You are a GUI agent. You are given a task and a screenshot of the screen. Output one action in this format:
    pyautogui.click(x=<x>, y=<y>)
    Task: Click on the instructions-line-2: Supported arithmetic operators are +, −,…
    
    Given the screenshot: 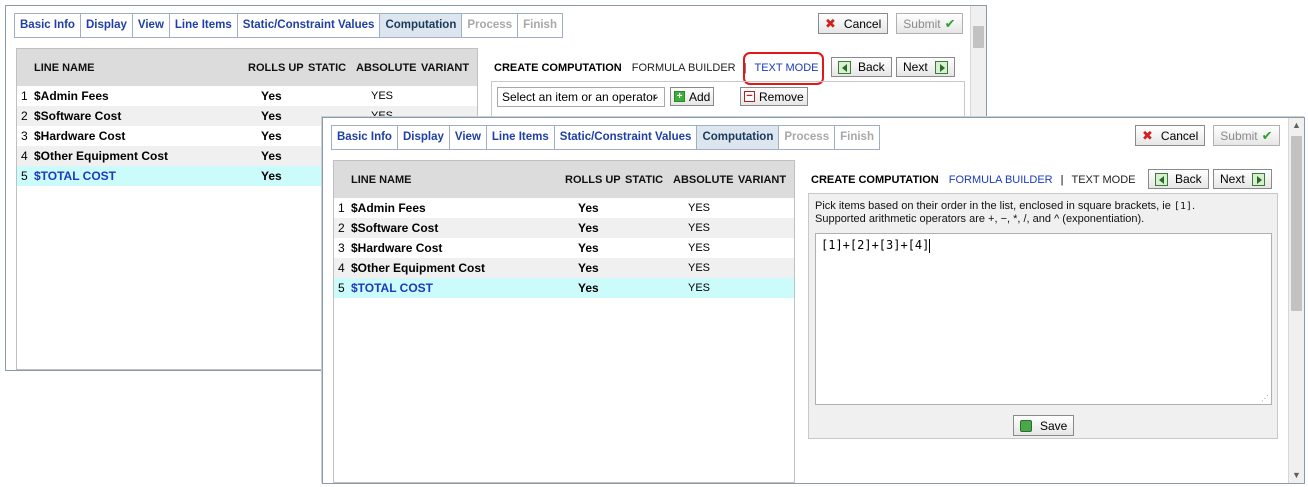 What is the action you would take?
    pyautogui.click(x=980, y=219)
    